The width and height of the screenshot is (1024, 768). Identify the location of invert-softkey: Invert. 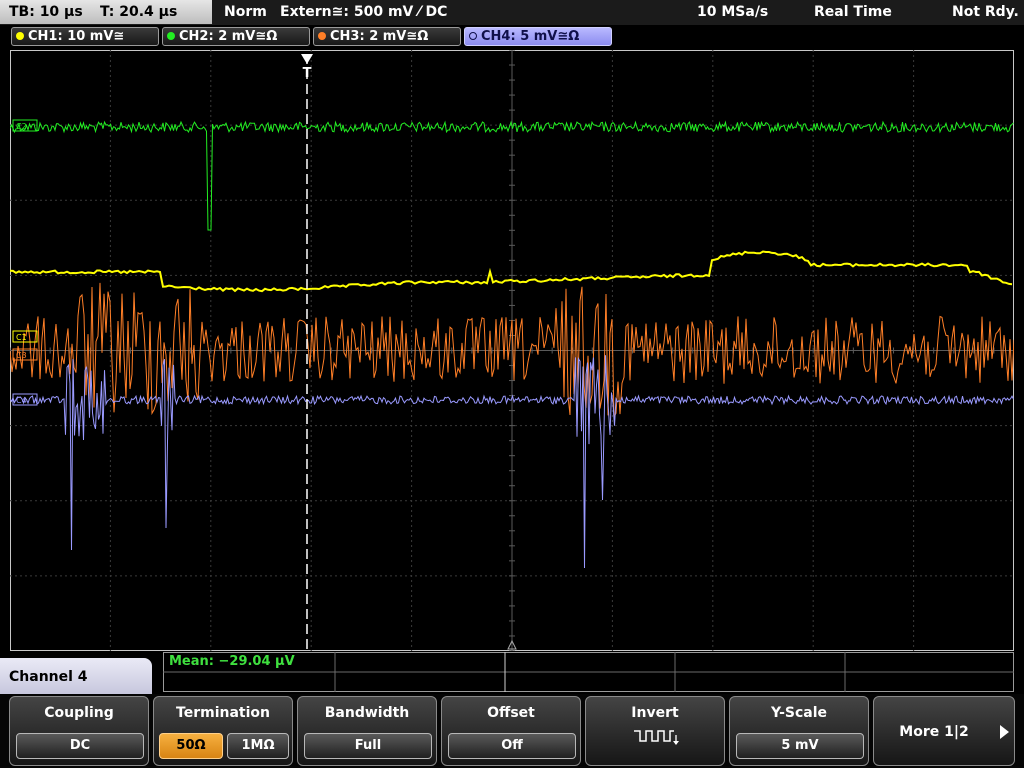
(655, 731).